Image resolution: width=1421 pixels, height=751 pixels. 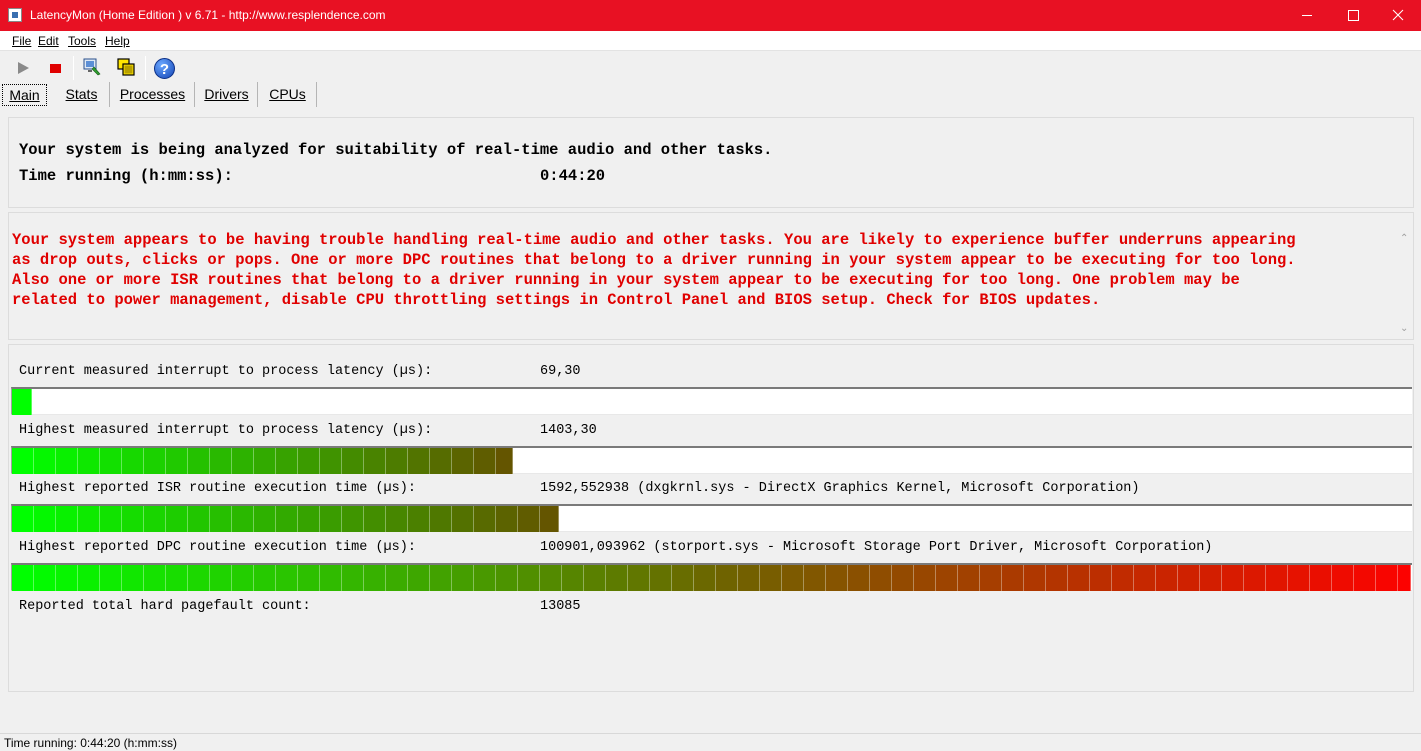 I want to click on help-button: ?, so click(x=164, y=68).